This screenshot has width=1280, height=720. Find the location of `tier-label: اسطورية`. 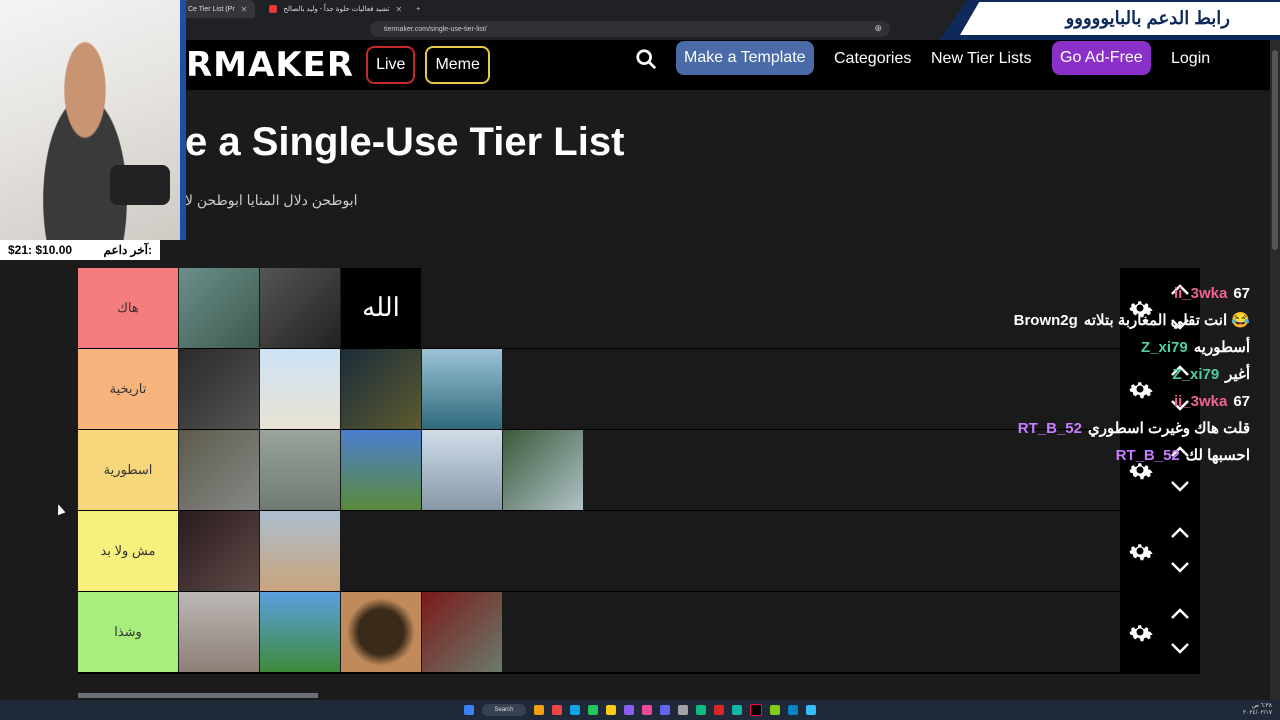

tier-label: اسطورية is located at coordinates (128, 470).